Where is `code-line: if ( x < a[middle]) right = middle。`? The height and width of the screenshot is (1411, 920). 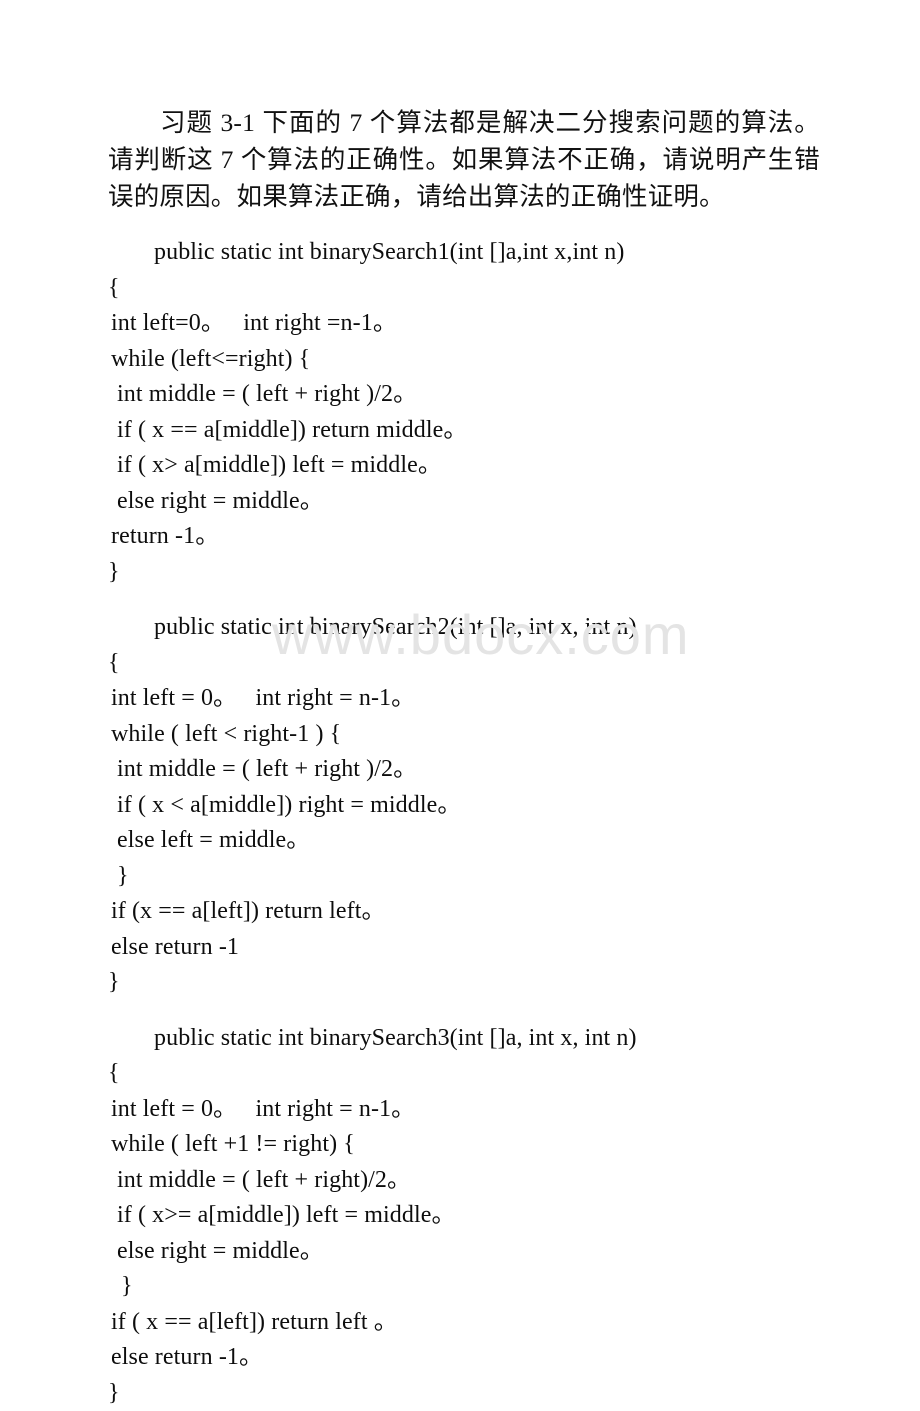
code-line: if ( x < a[middle]) right = middle。 is located at coordinates (464, 806).